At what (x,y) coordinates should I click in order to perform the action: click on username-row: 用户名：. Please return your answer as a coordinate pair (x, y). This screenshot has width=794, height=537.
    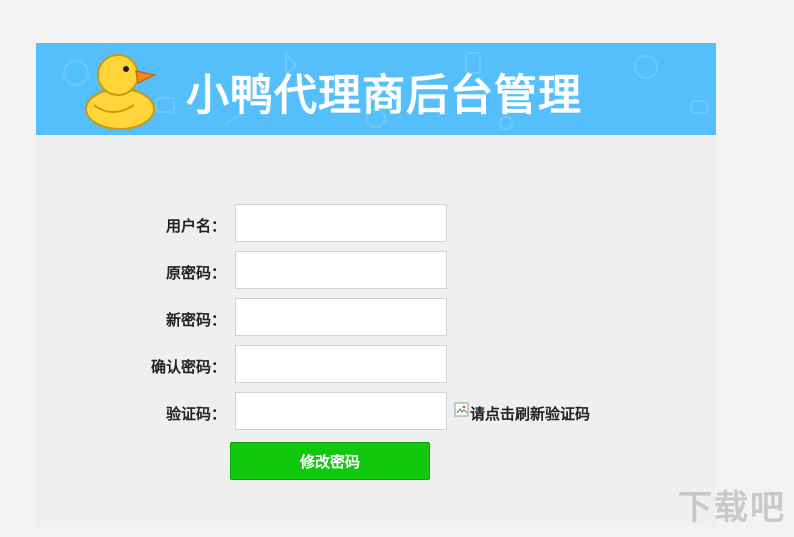
    Looking at the image, I should click on (376, 224).